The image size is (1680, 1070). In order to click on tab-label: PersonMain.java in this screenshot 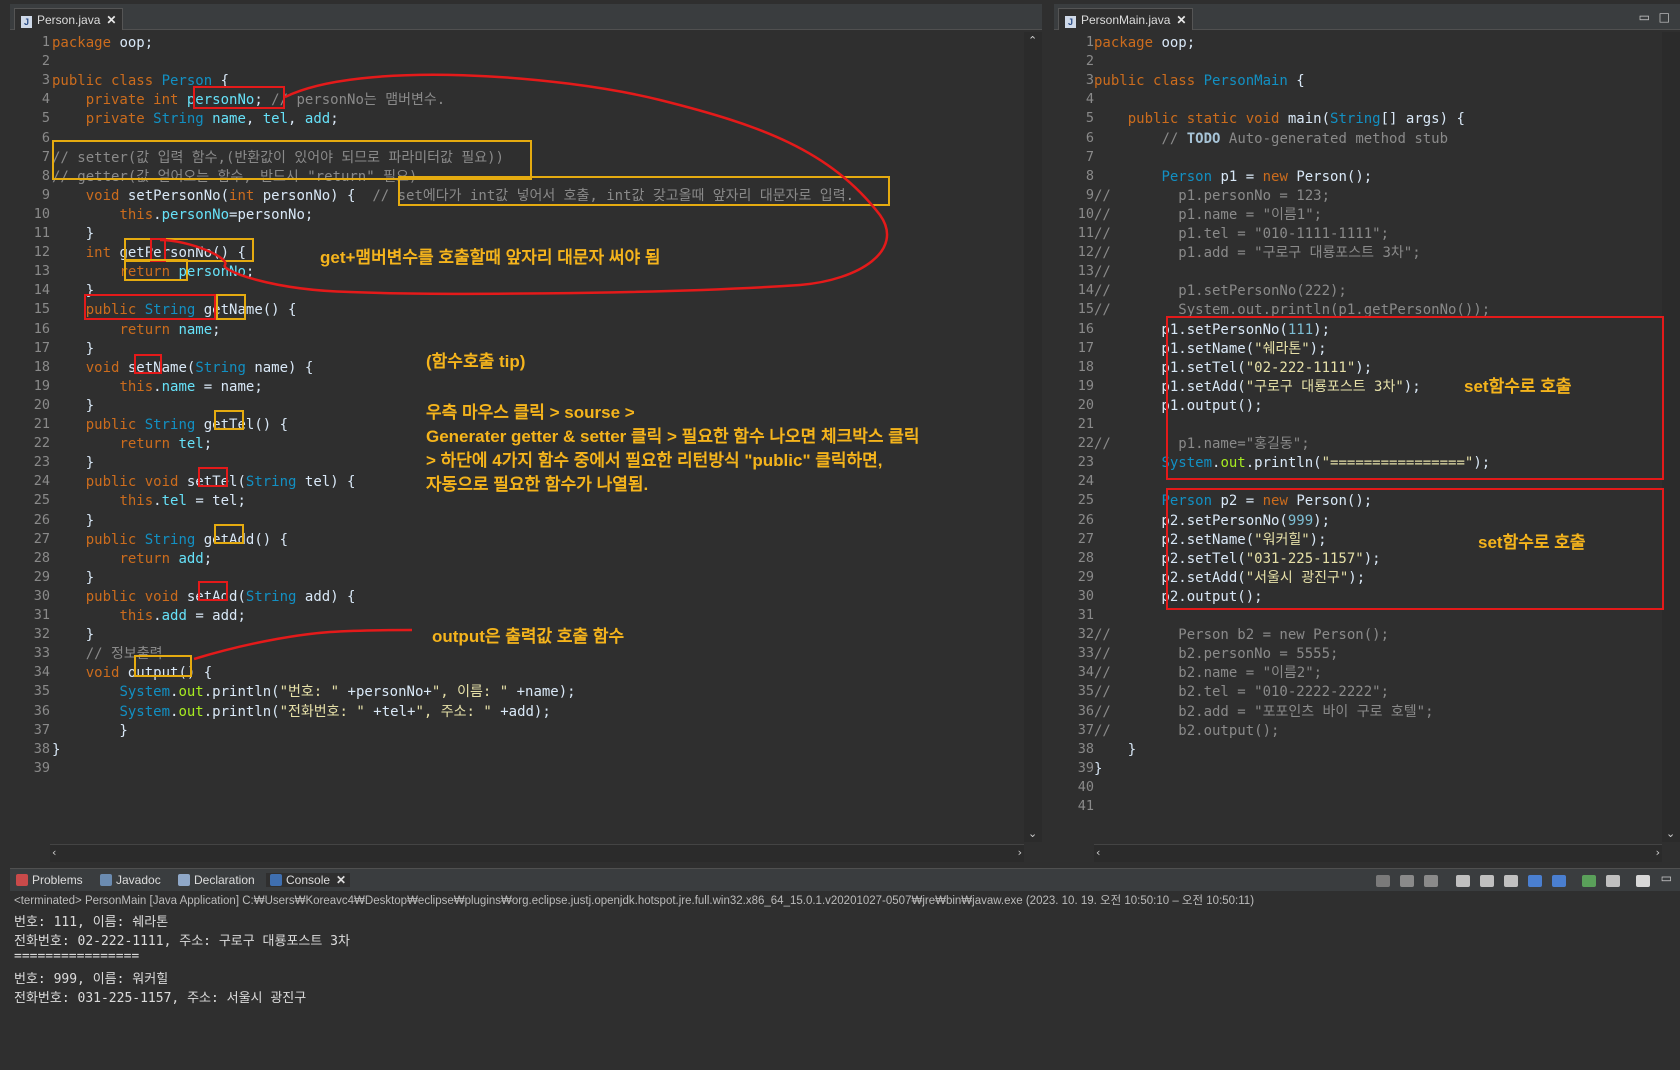, I will do `click(1126, 20)`.